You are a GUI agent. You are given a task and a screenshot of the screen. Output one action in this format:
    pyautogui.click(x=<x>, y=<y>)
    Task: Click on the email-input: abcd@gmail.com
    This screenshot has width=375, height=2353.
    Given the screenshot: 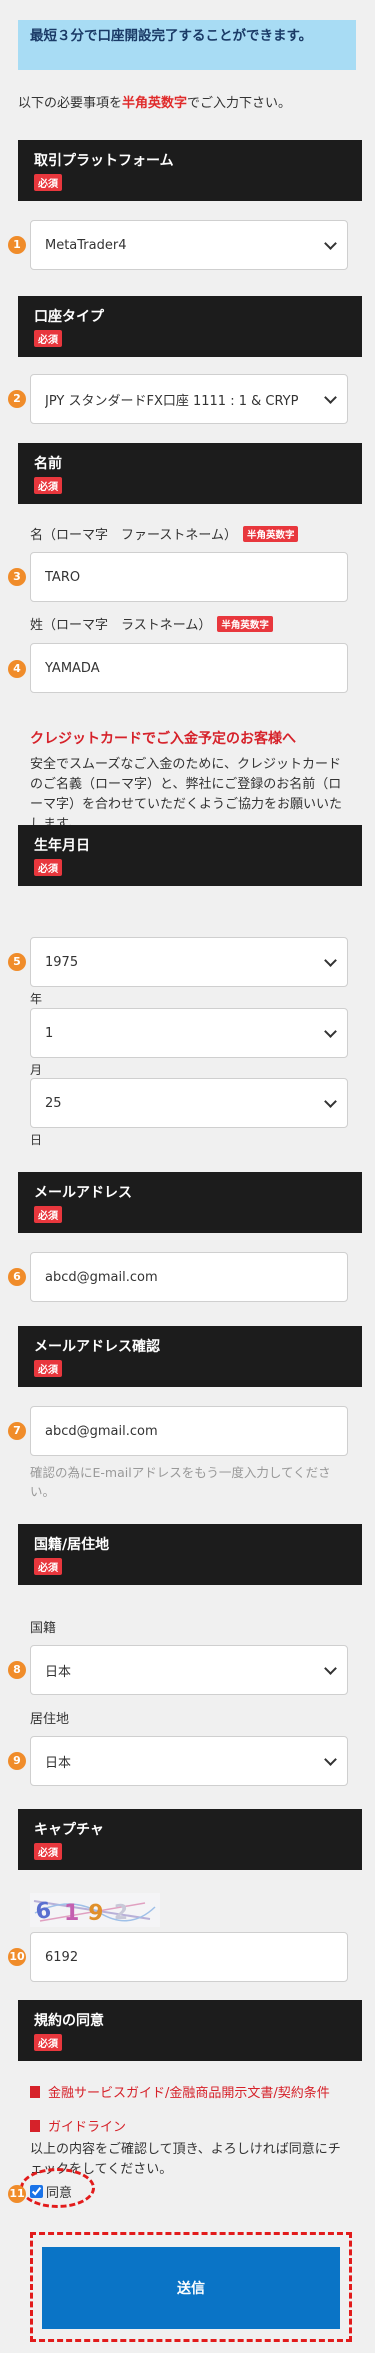 What is the action you would take?
    pyautogui.click(x=189, y=1277)
    